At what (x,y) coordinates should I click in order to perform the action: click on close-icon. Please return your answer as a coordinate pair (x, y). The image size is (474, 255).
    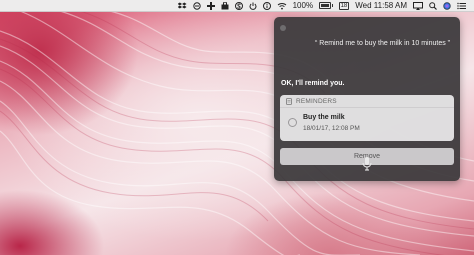
    Looking at the image, I should click on (283, 28).